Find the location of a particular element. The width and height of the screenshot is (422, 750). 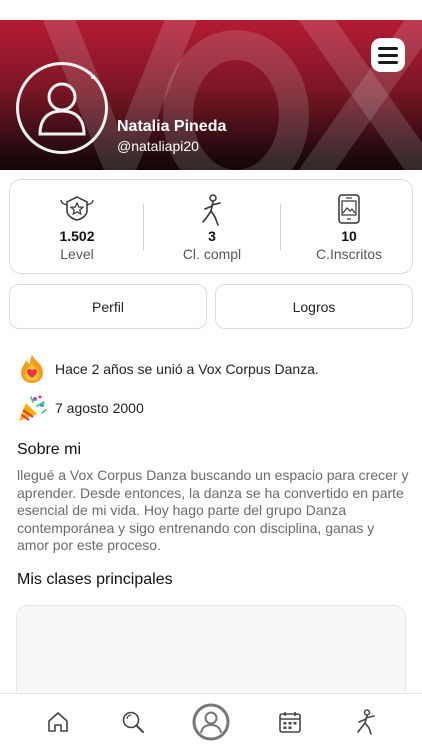

nav-home is located at coordinates (58, 722).